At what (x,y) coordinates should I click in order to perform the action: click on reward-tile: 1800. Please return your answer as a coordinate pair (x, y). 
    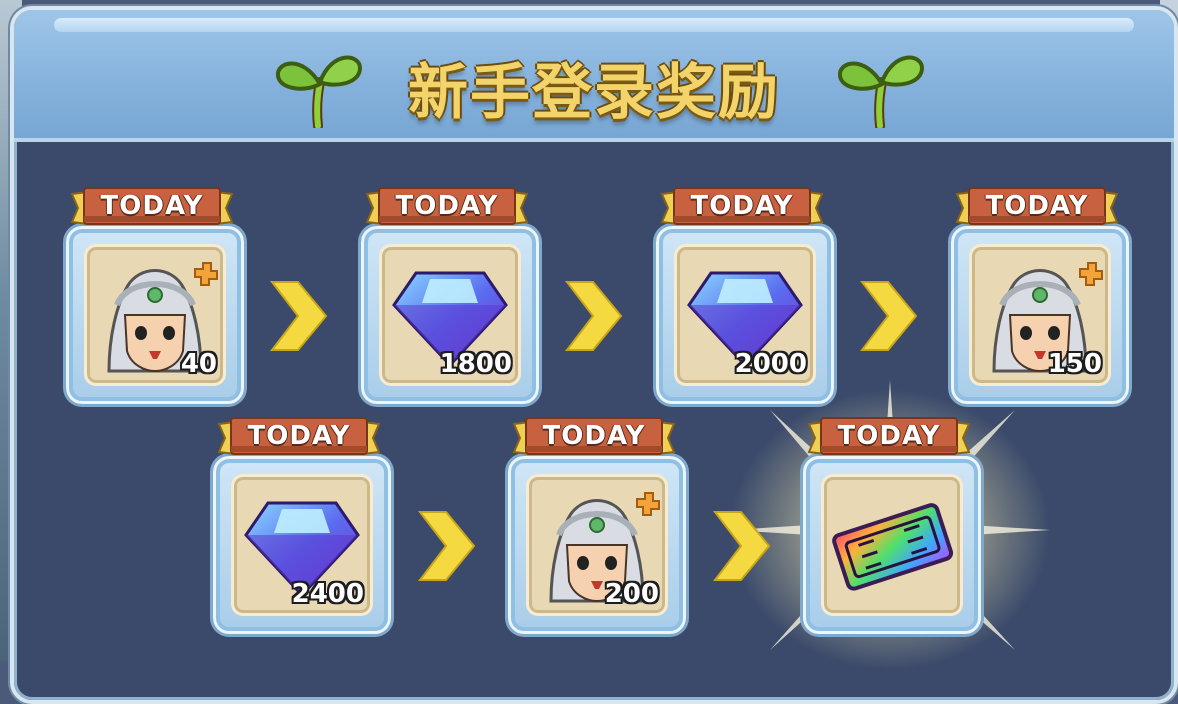
    Looking at the image, I should click on (450, 315).